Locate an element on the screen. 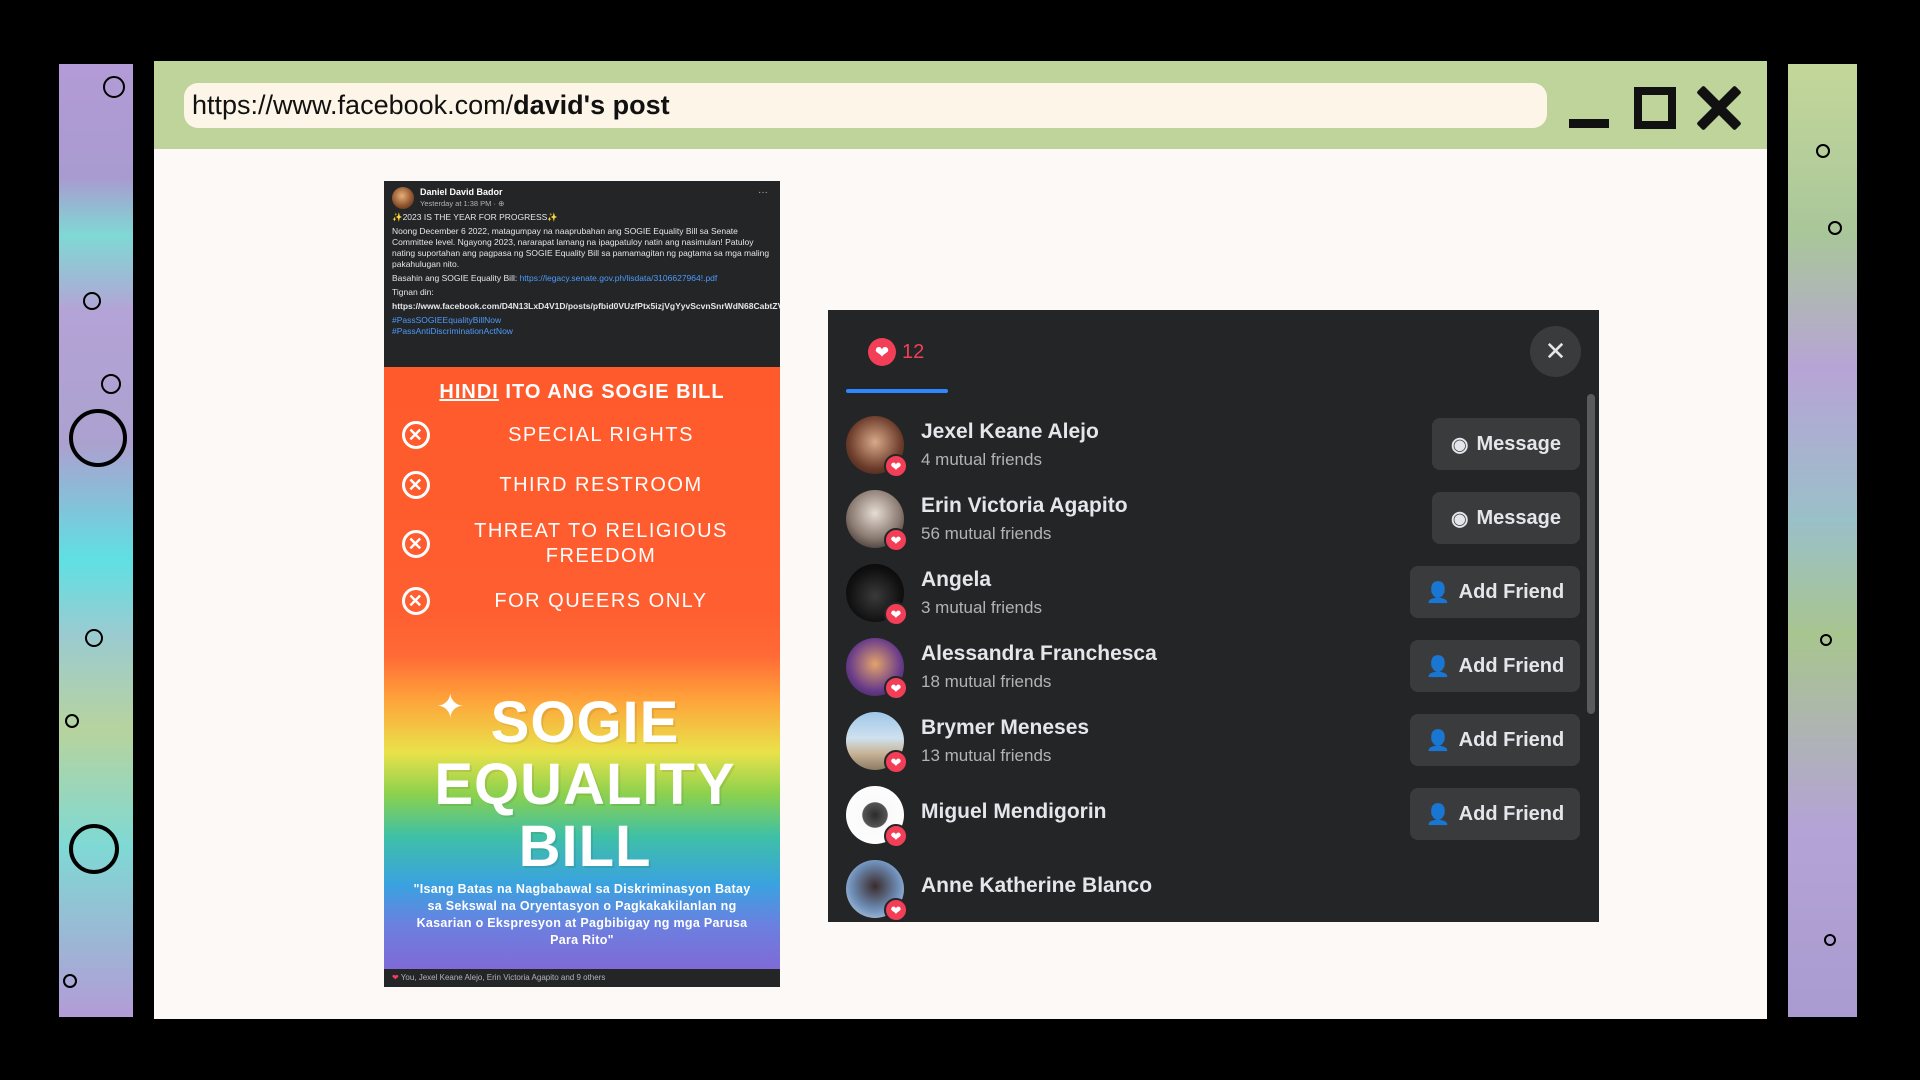 This screenshot has width=1920, height=1080. hashtag: #PassAntiDiscriminationActNow is located at coordinates (582, 331).